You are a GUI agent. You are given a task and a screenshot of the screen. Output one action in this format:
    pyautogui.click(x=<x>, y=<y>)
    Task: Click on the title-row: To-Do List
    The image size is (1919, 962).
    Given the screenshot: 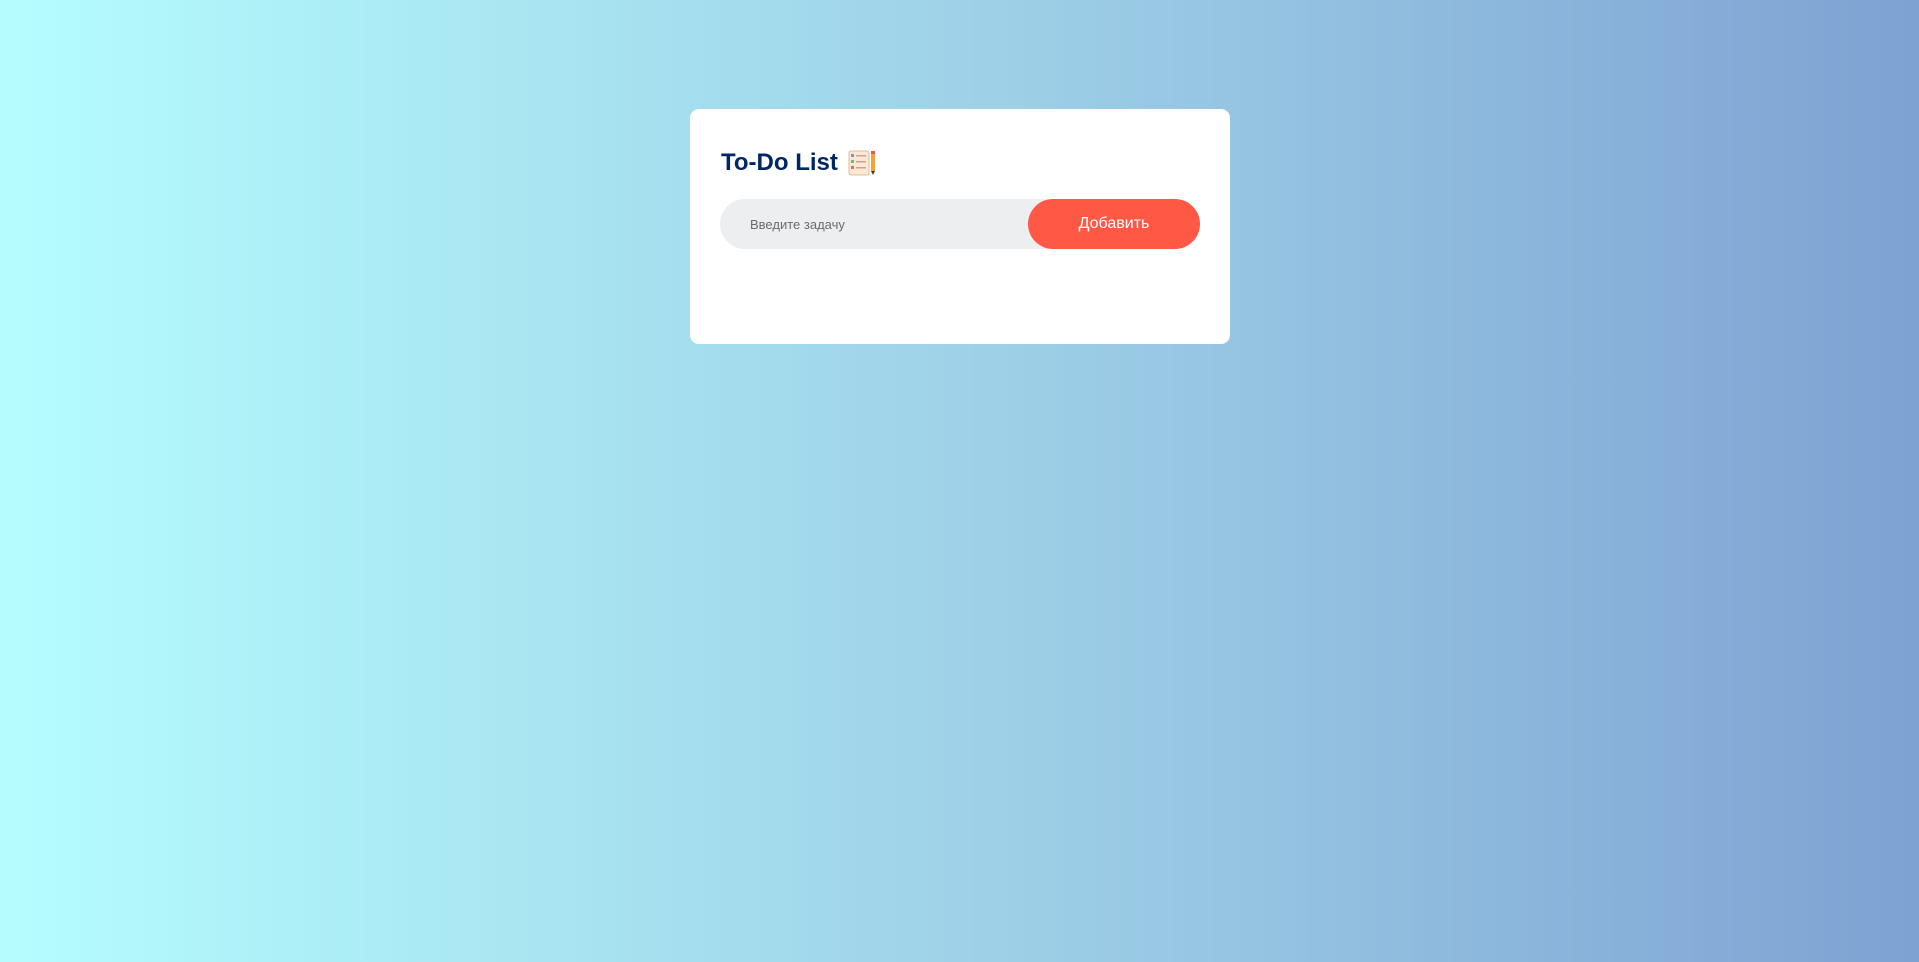 What is the action you would take?
    pyautogui.click(x=799, y=163)
    